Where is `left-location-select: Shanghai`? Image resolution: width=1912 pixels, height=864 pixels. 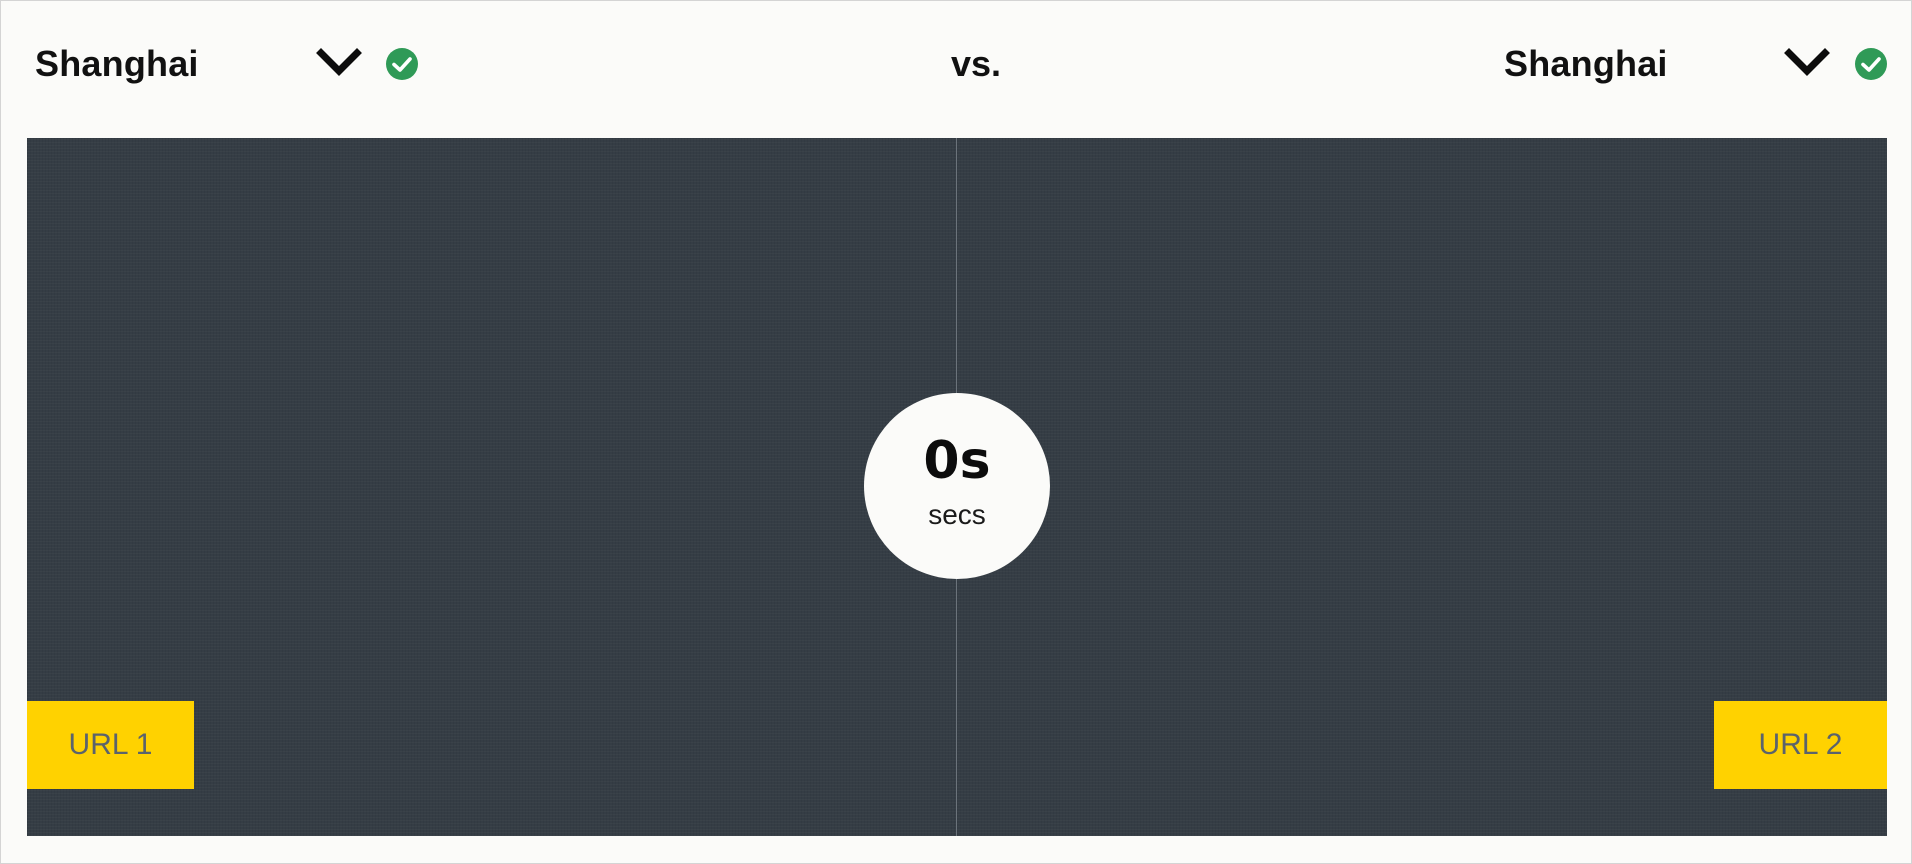
left-location-select: Shanghai is located at coordinates (227, 64).